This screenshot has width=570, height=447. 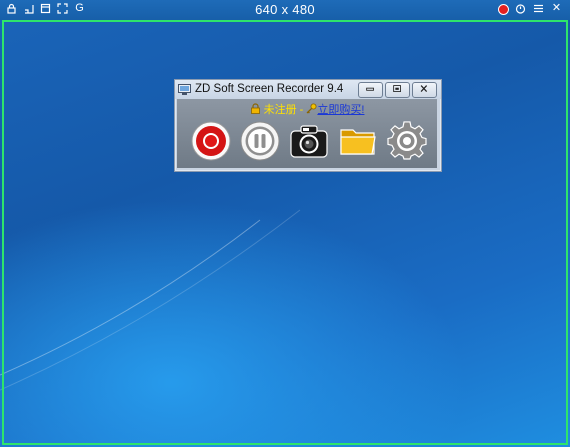 I want to click on record-icon, so click(x=211, y=141).